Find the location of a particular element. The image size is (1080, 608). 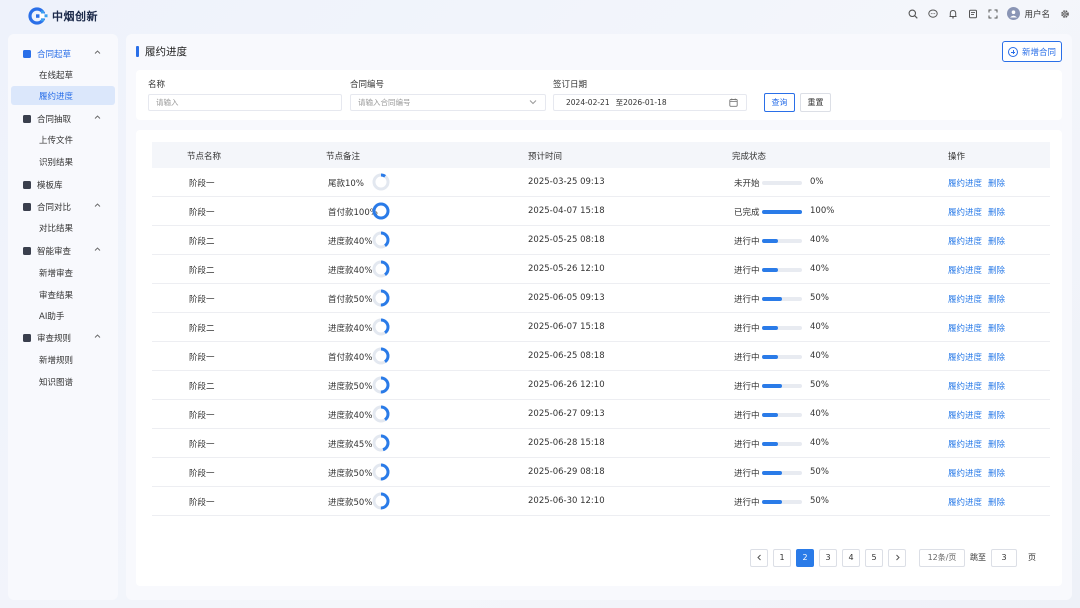

sidebar-item-rules: 审查规则 is located at coordinates (63, 337).